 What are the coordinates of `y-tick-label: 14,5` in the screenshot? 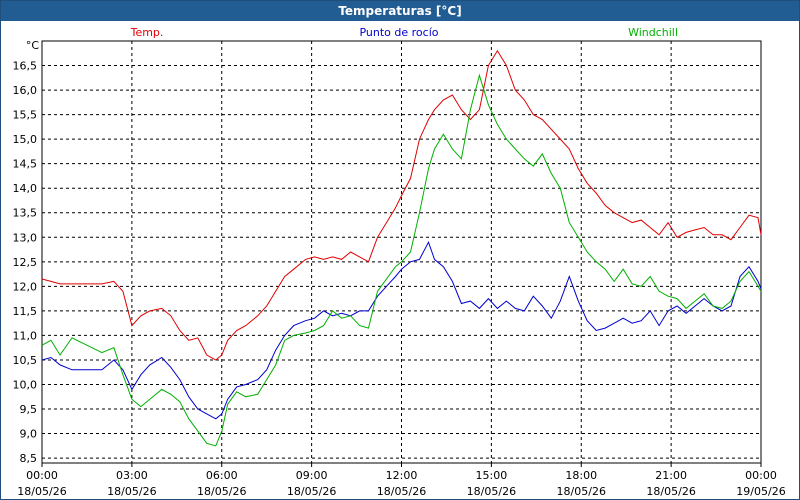 It's located at (25, 164).